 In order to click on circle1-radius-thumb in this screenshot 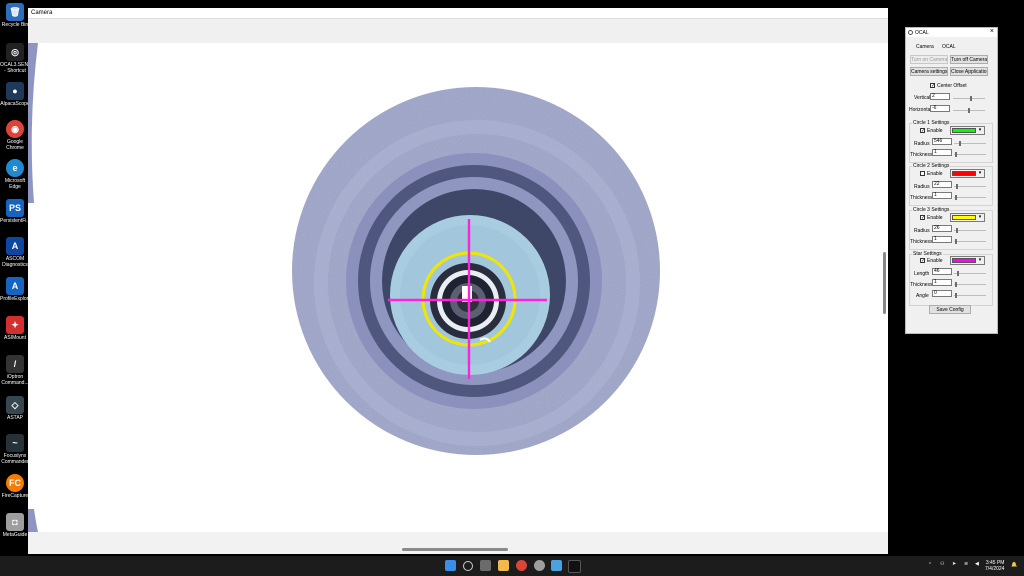, I will do `click(960, 143)`.